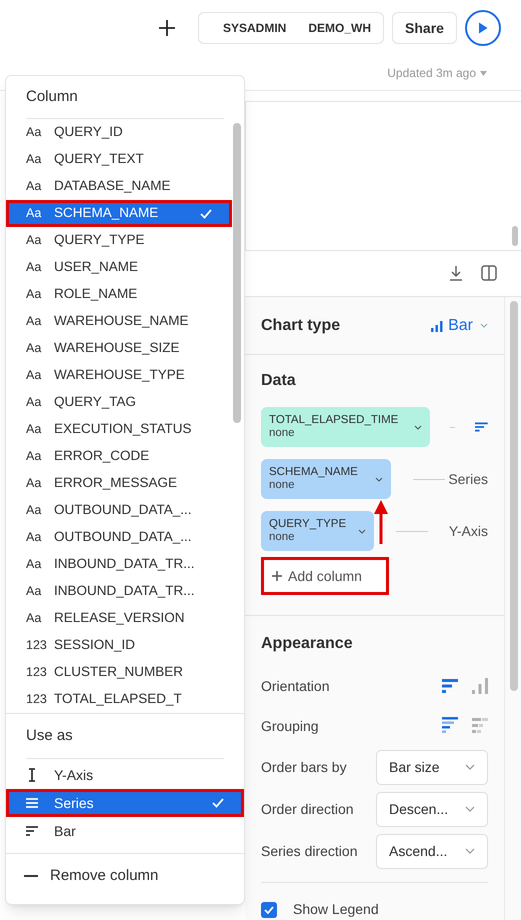  I want to click on menu-item: Bar, so click(125, 831).